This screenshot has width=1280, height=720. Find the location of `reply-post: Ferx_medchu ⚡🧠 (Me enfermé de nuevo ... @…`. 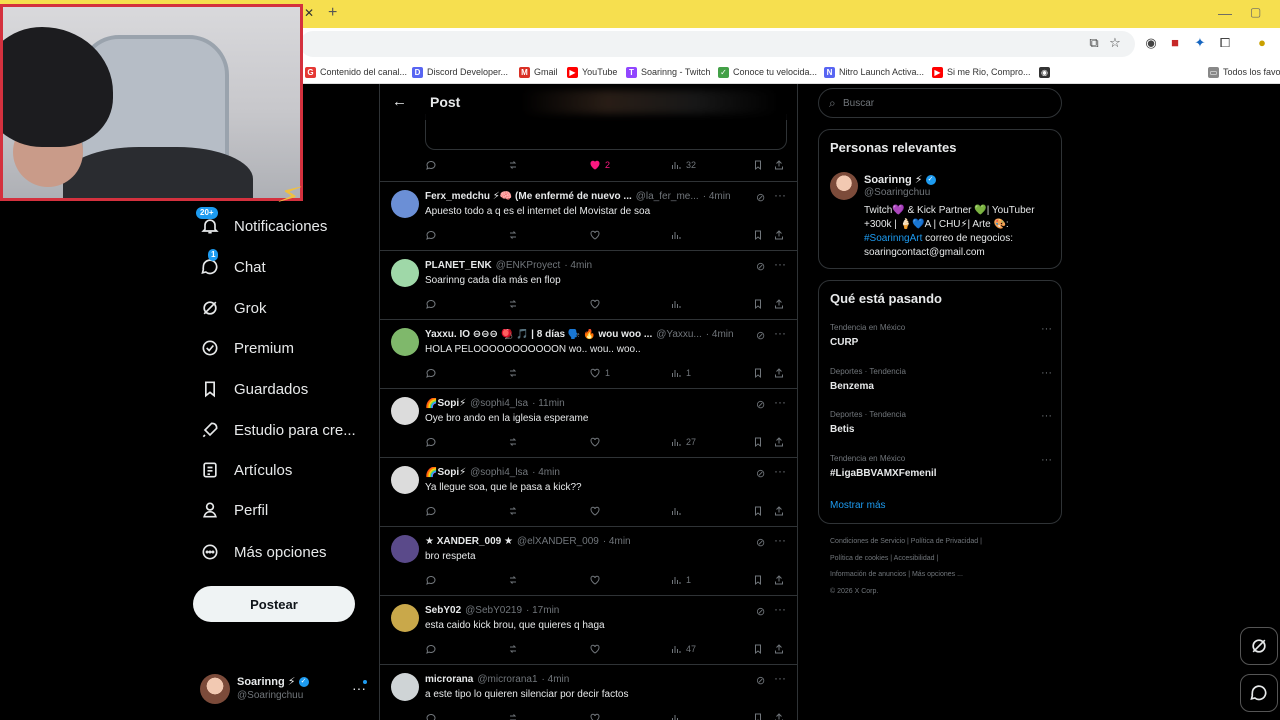

reply-post: Ferx_medchu ⚡🧠 (Me enfermé de nuevo ... @… is located at coordinates (588, 215).